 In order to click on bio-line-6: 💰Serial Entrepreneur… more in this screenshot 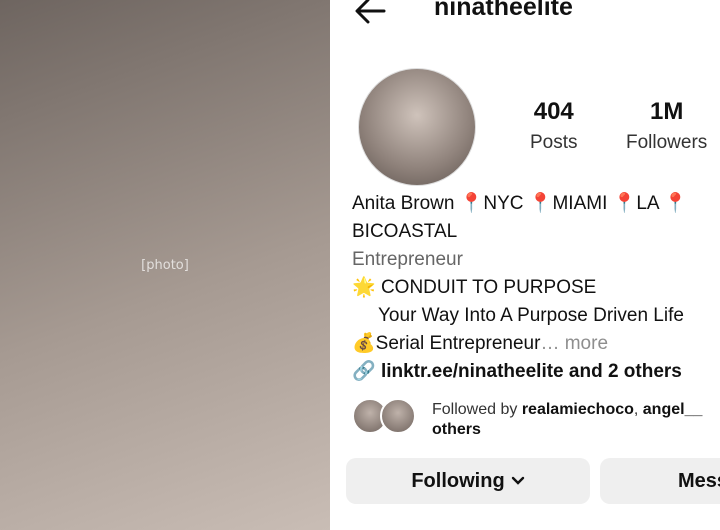, I will do `click(536, 344)`.